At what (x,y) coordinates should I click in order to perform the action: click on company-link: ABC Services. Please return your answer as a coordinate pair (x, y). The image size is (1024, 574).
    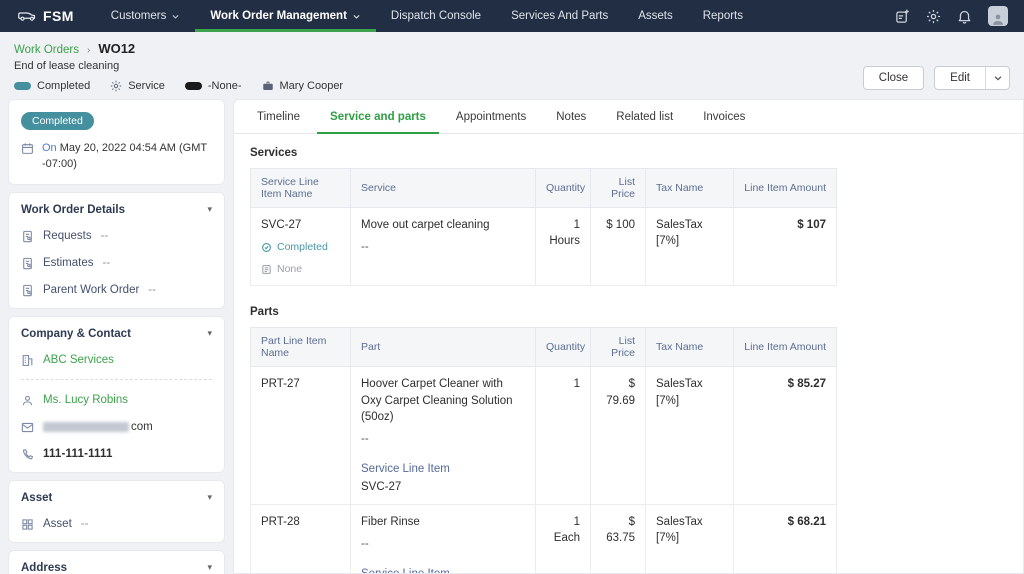
    Looking at the image, I should click on (78, 360).